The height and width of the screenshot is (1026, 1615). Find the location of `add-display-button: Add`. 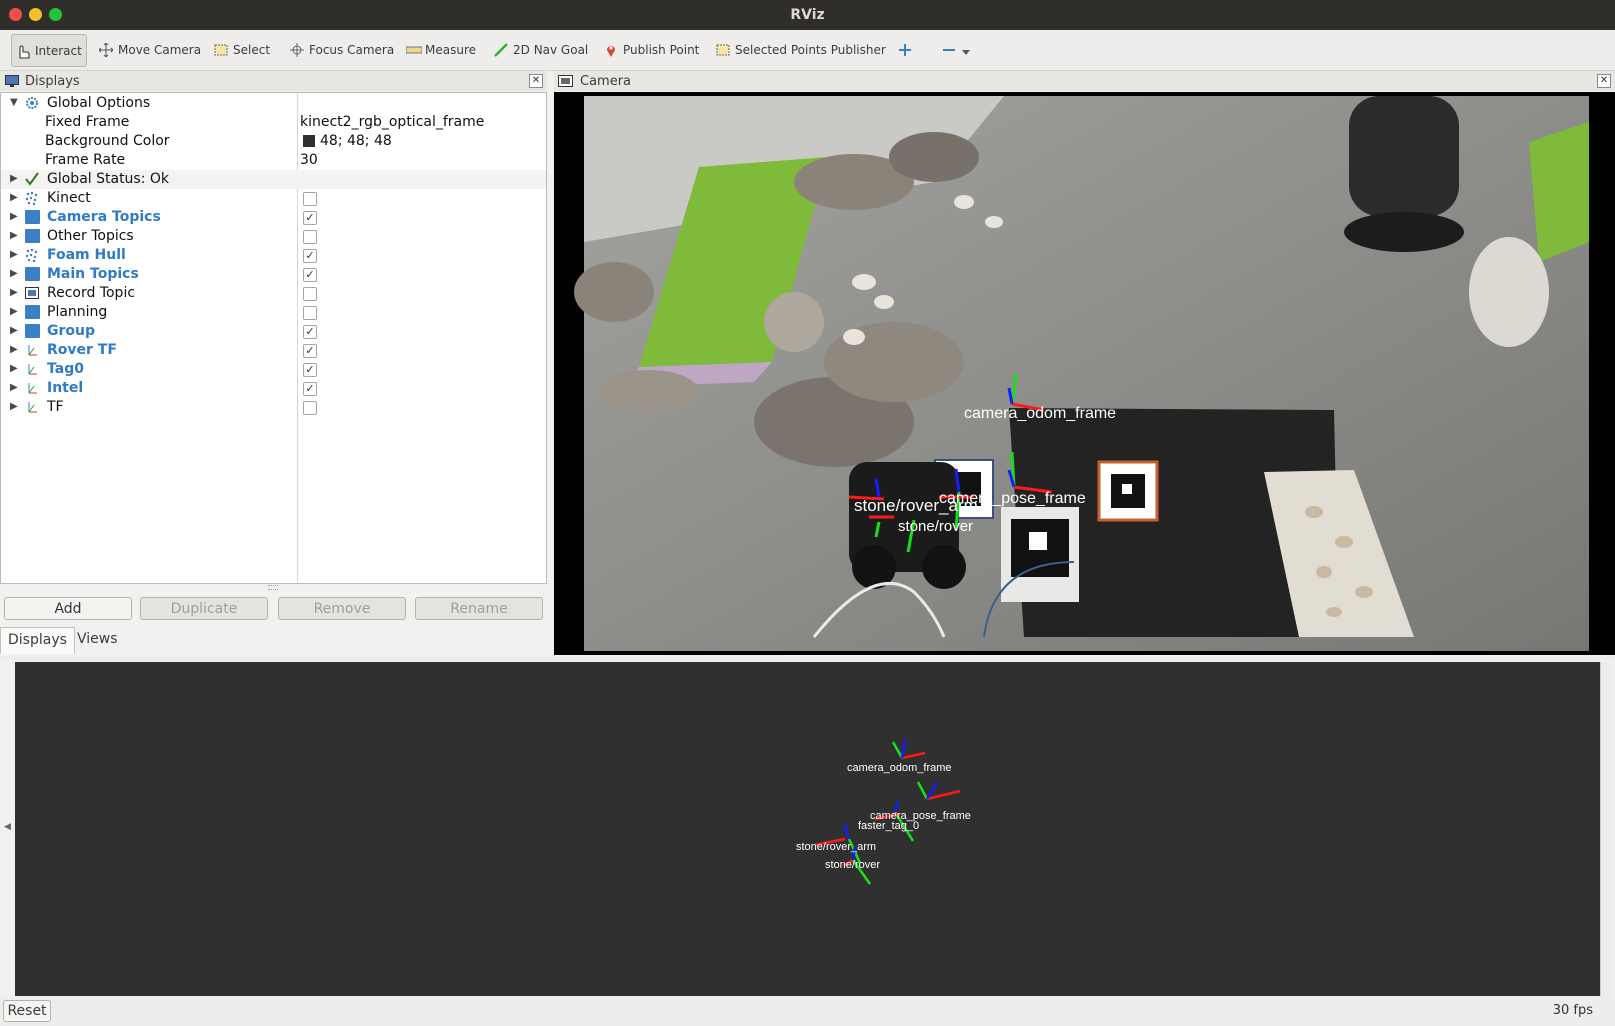

add-display-button: Add is located at coordinates (68, 608).